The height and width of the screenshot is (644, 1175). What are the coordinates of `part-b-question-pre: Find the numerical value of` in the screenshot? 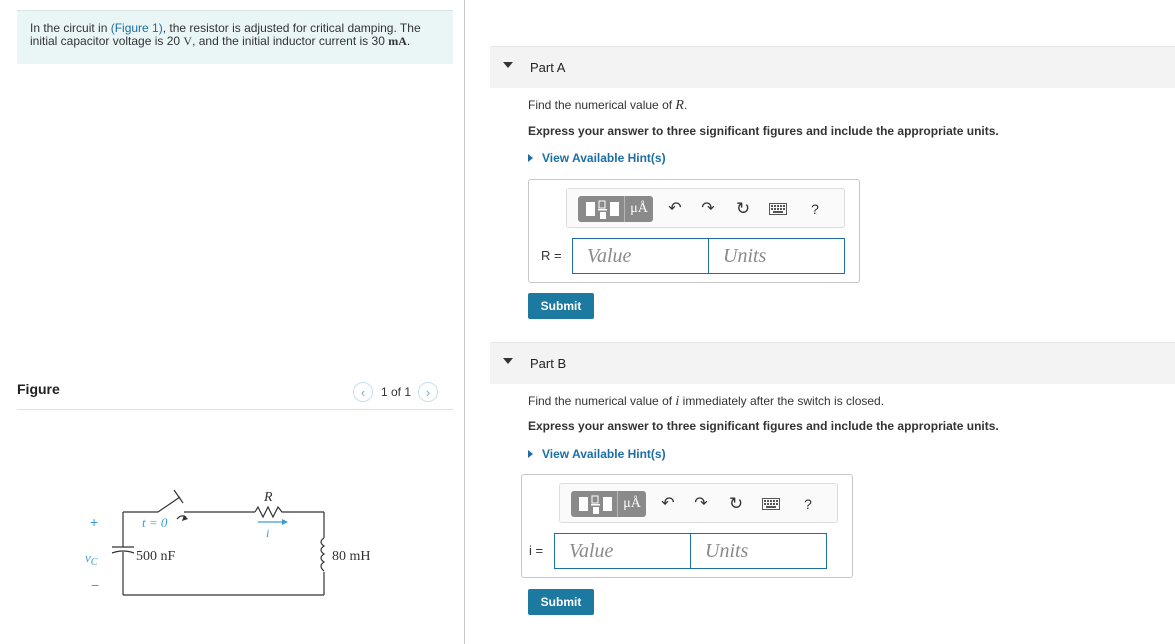 It's located at (602, 401).